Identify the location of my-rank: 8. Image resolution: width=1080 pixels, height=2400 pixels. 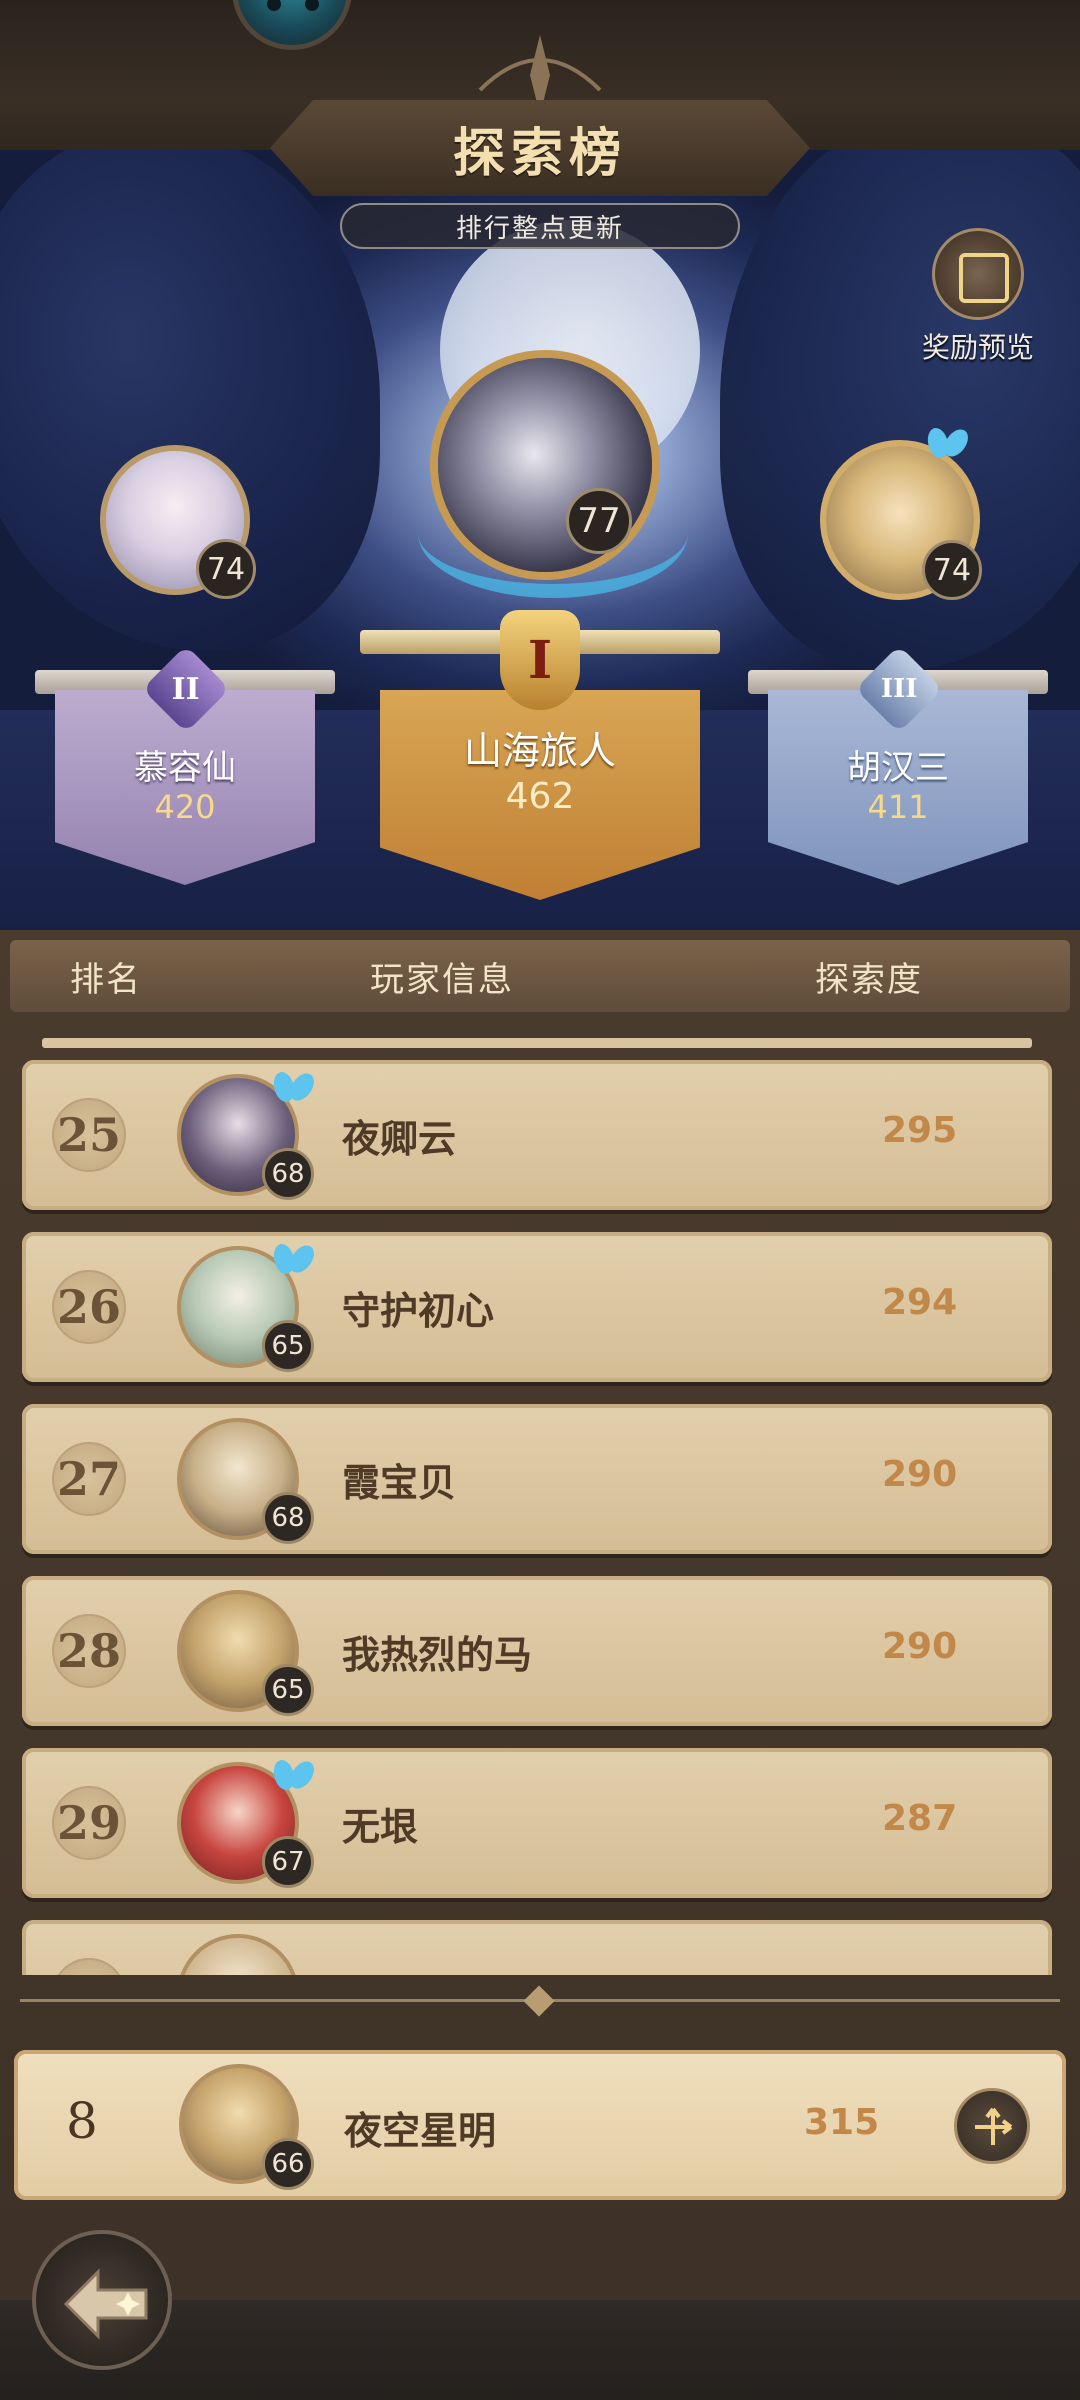
(82, 2121).